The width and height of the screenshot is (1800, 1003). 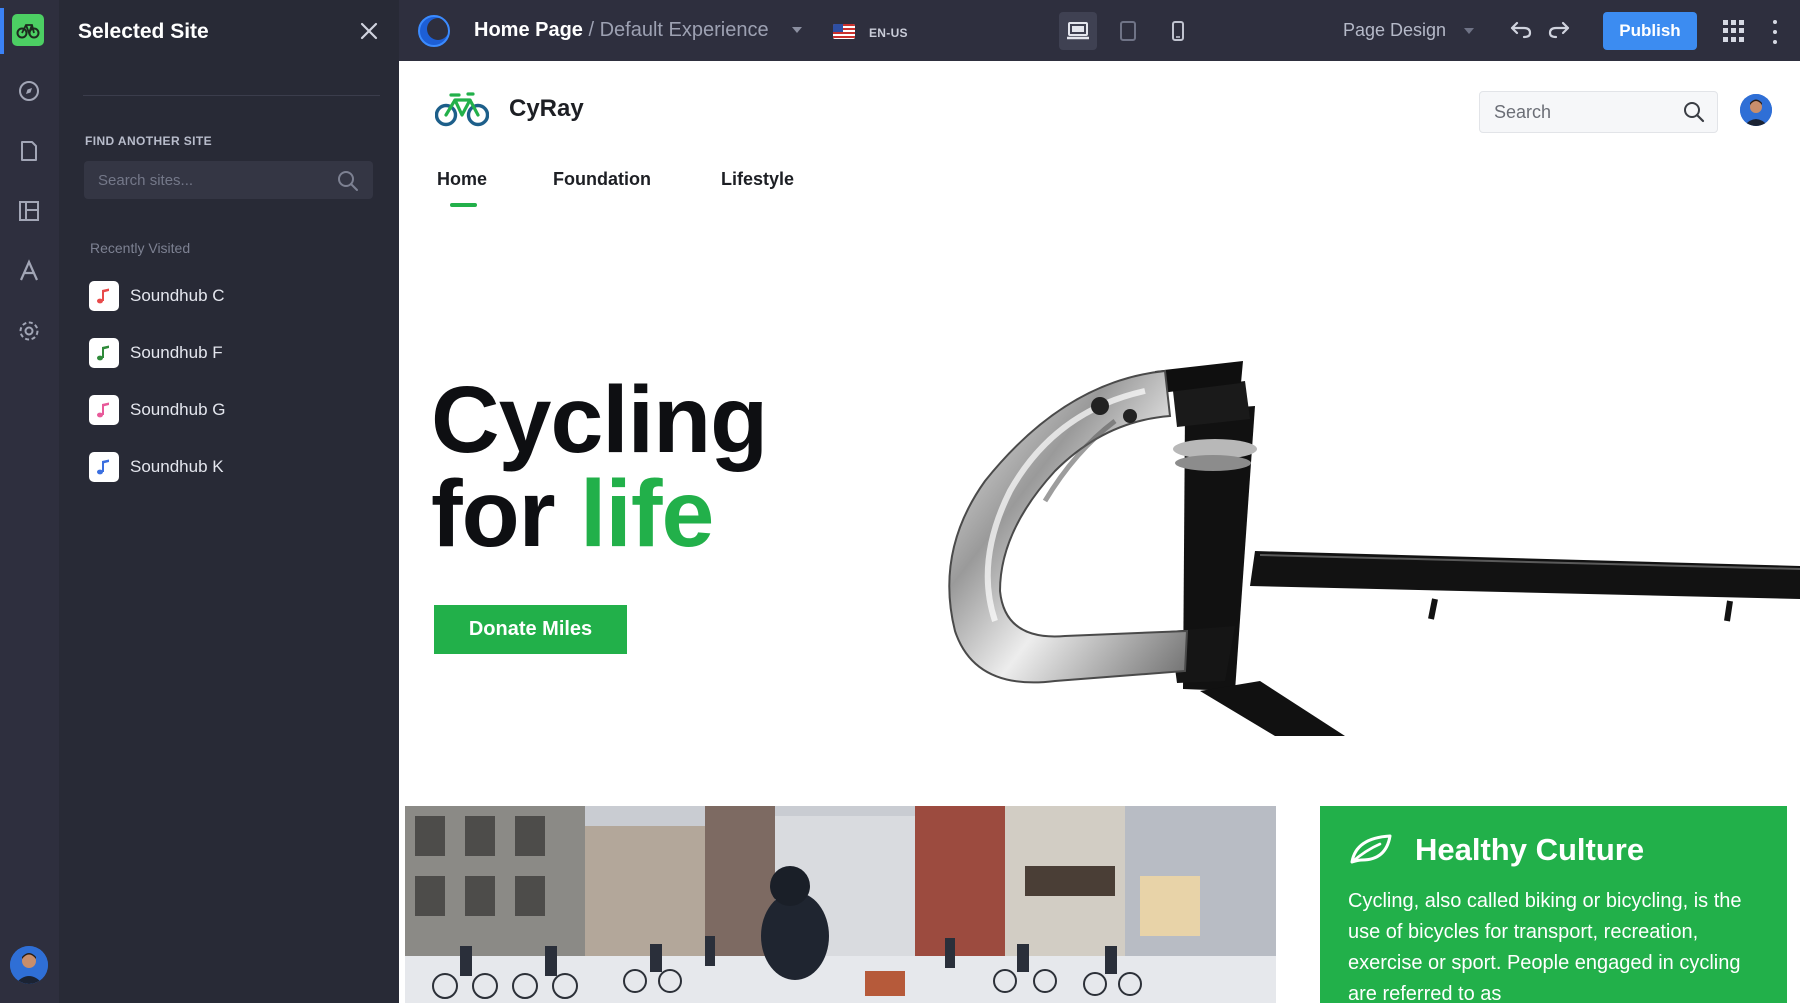 I want to click on hero-line-1: Cycling, so click(x=599, y=420).